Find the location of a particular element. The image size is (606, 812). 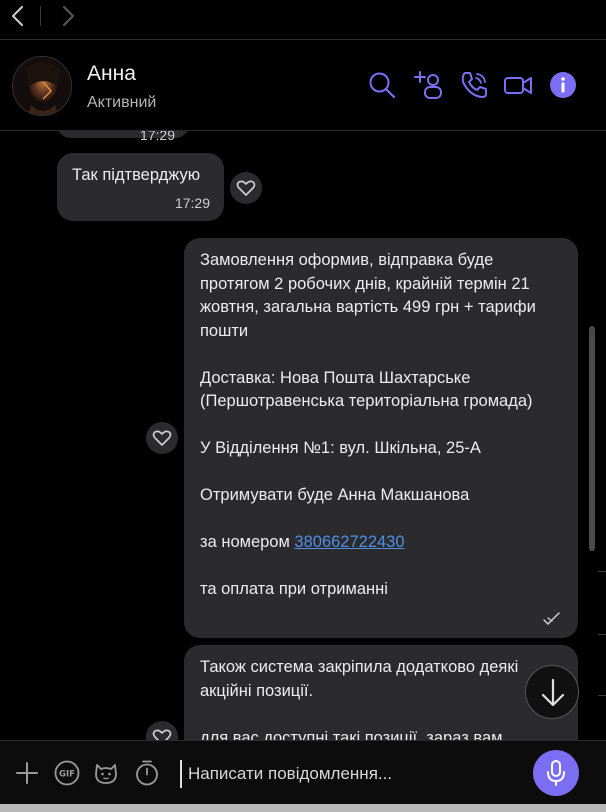

plus-icon is located at coordinates (27, 773).